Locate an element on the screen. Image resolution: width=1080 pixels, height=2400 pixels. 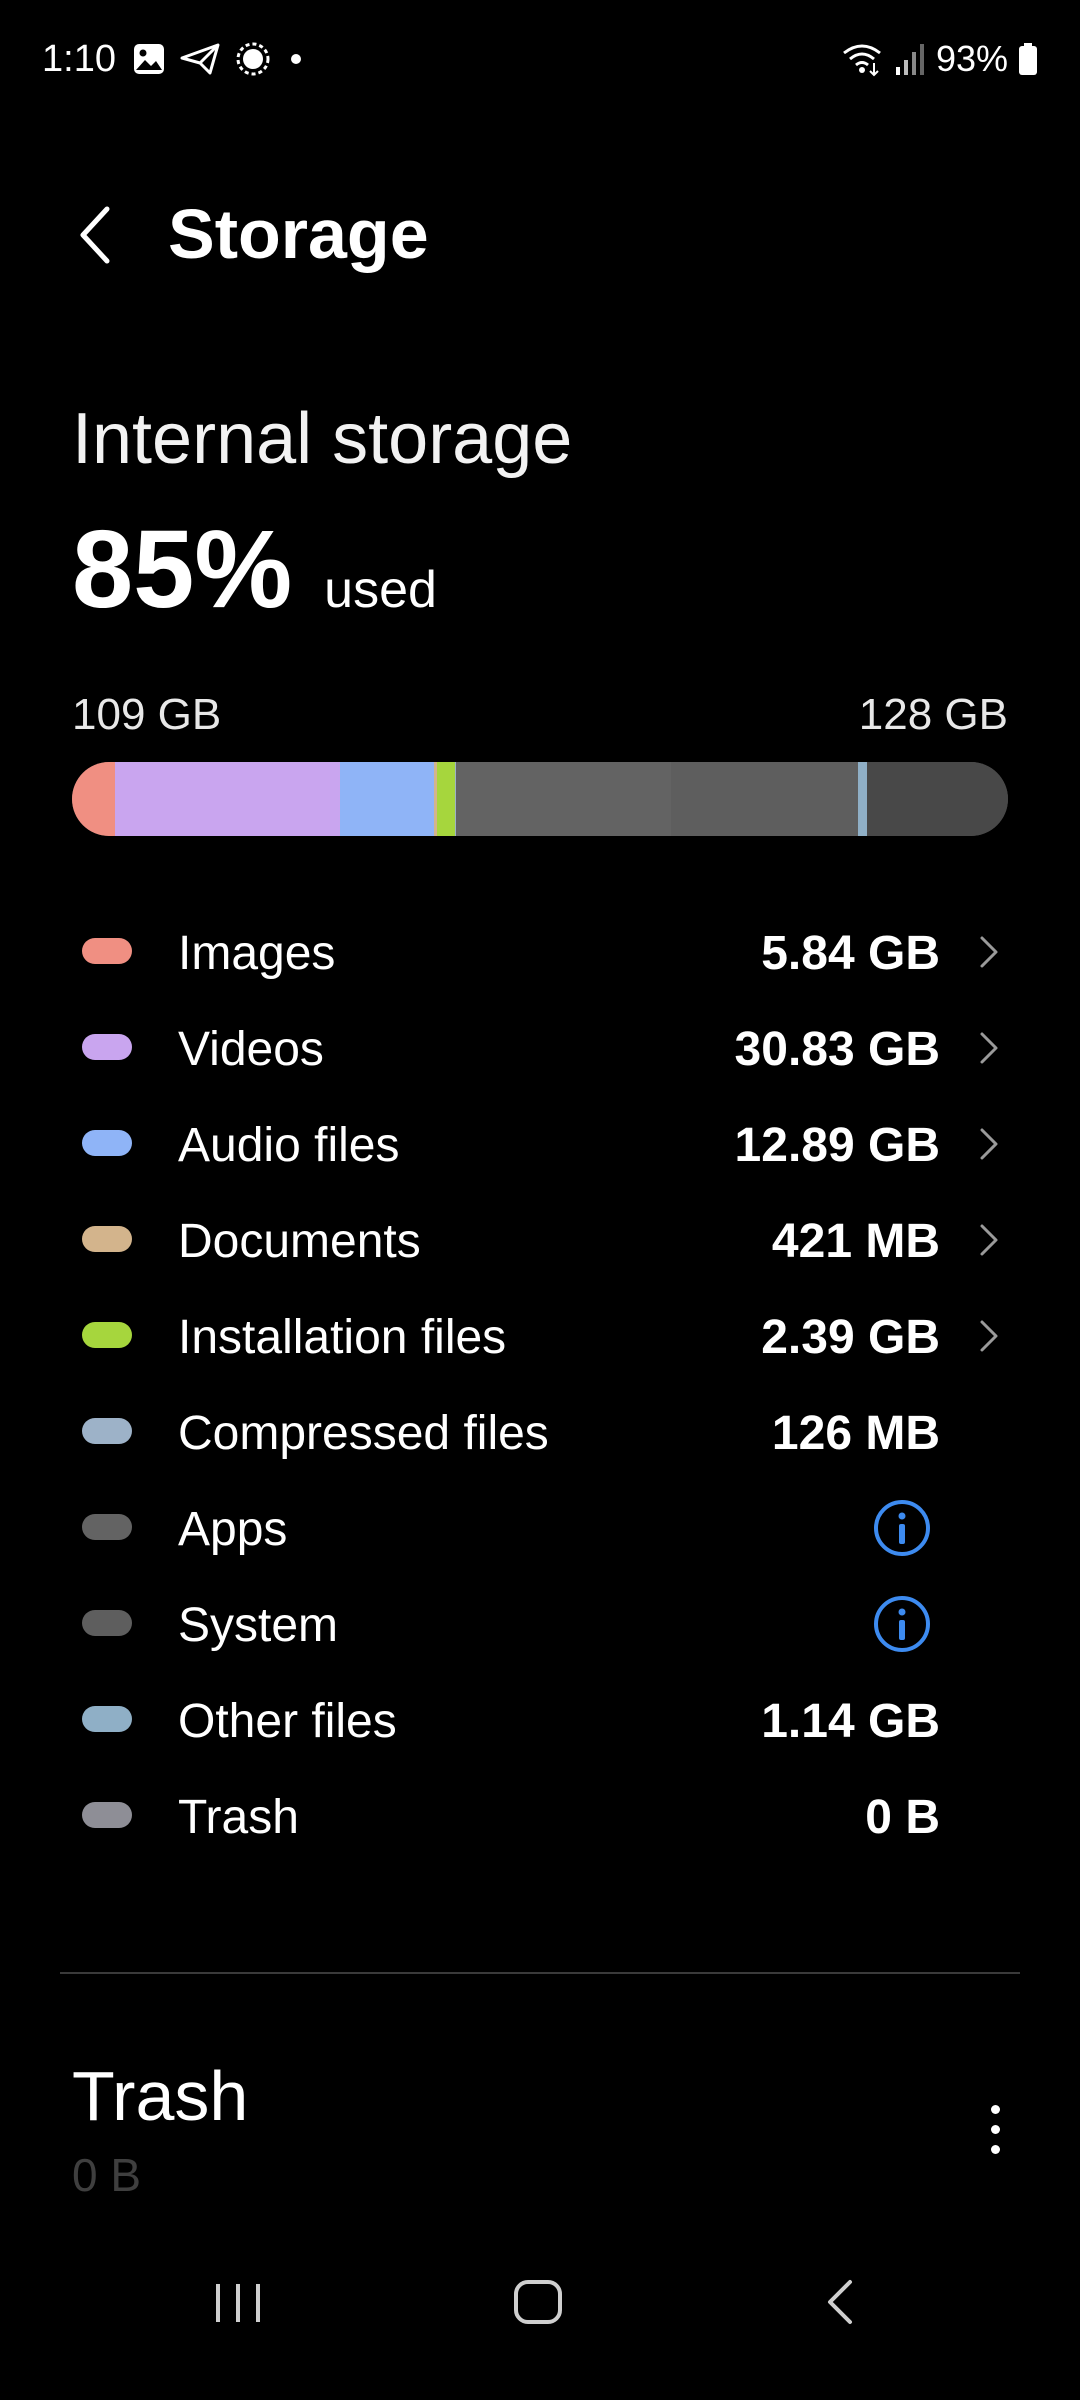
storage-category-row: Images 5.84 GB is located at coordinates (540, 952).